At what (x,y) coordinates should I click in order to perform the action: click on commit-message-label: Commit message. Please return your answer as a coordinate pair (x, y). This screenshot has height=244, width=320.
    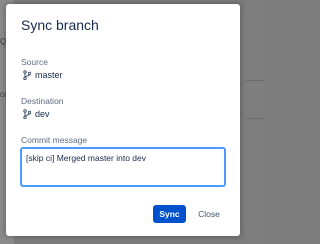
    Looking at the image, I should click on (54, 140).